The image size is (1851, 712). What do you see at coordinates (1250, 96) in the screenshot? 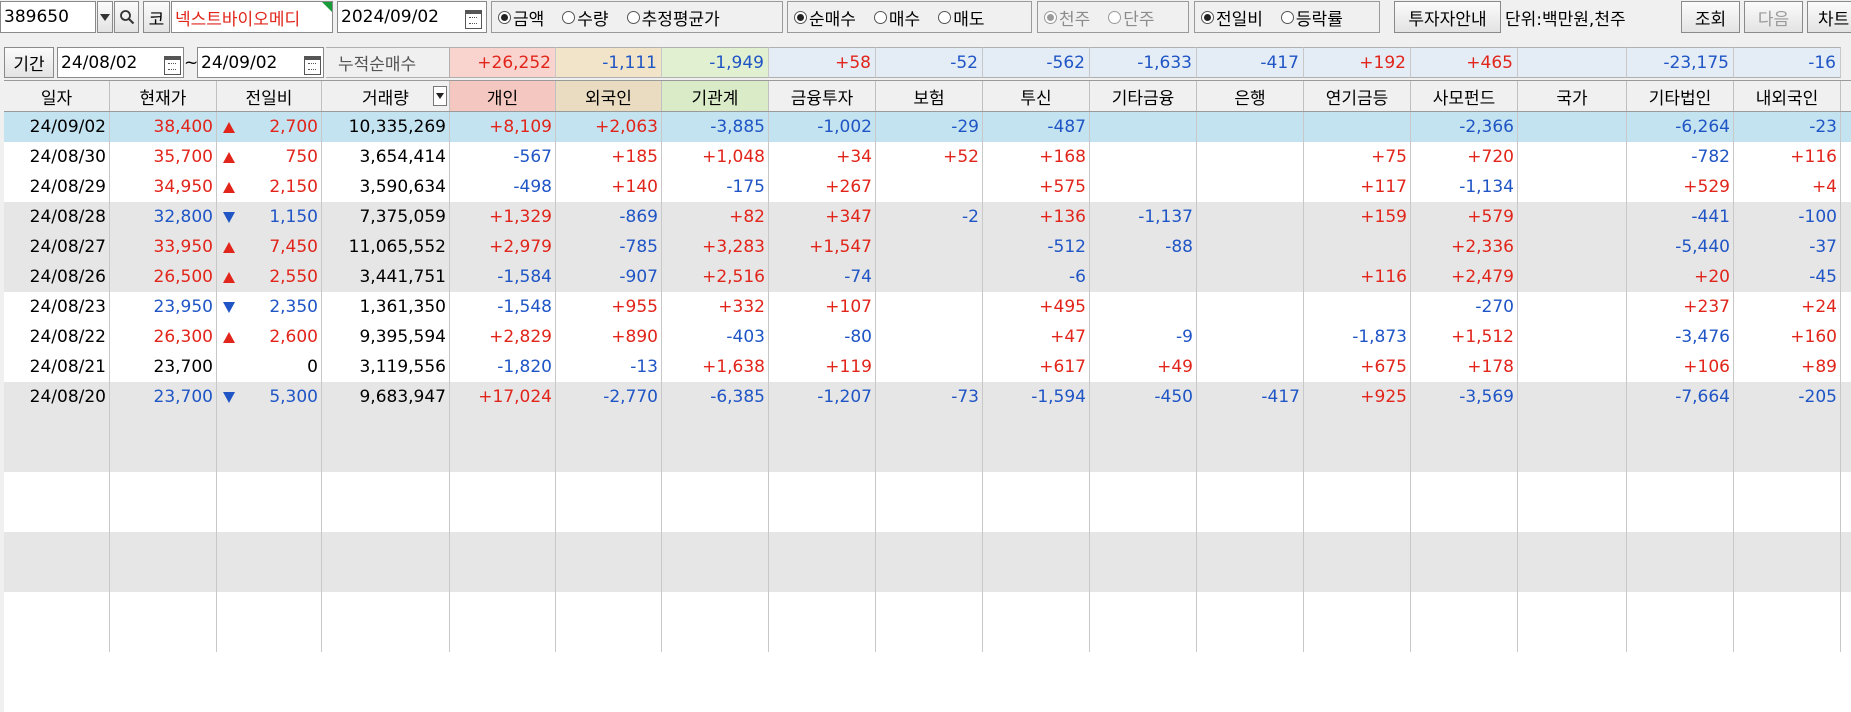
I see `column-header: 은행` at bounding box center [1250, 96].